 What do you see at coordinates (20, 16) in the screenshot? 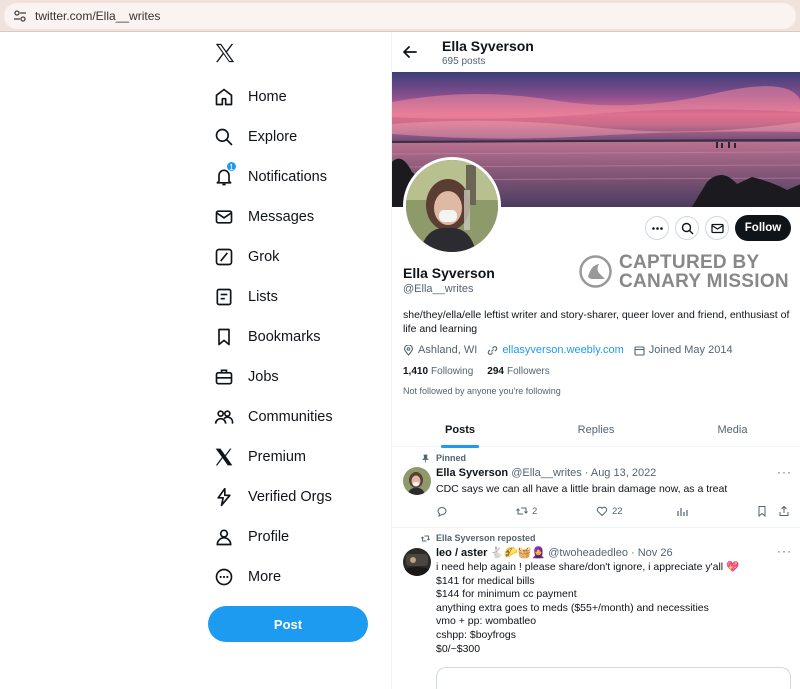
I see `site-info-icon` at bounding box center [20, 16].